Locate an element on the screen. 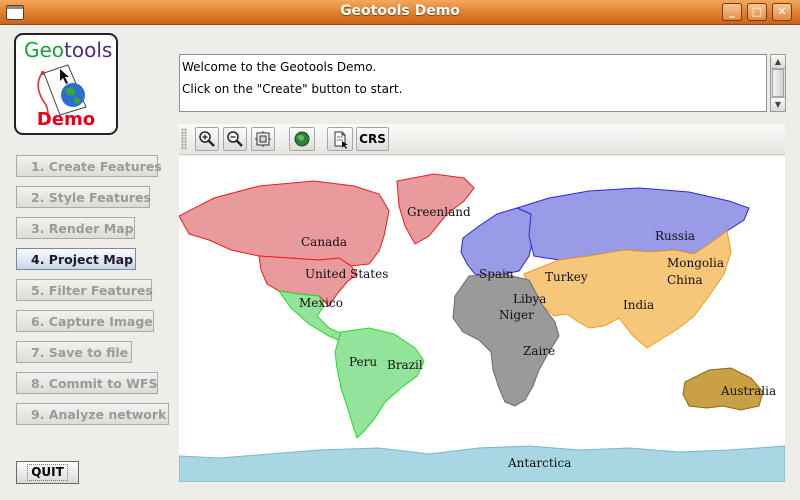 The image size is (800, 500). logo-title-tools: tools is located at coordinates (88, 50).